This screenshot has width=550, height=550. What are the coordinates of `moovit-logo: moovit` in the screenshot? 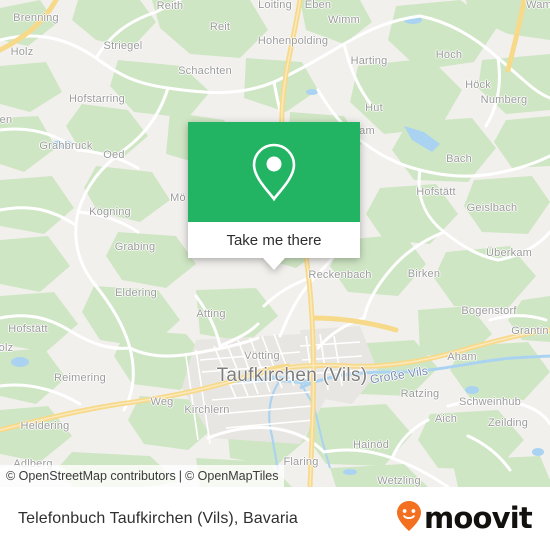 It's located at (464, 518).